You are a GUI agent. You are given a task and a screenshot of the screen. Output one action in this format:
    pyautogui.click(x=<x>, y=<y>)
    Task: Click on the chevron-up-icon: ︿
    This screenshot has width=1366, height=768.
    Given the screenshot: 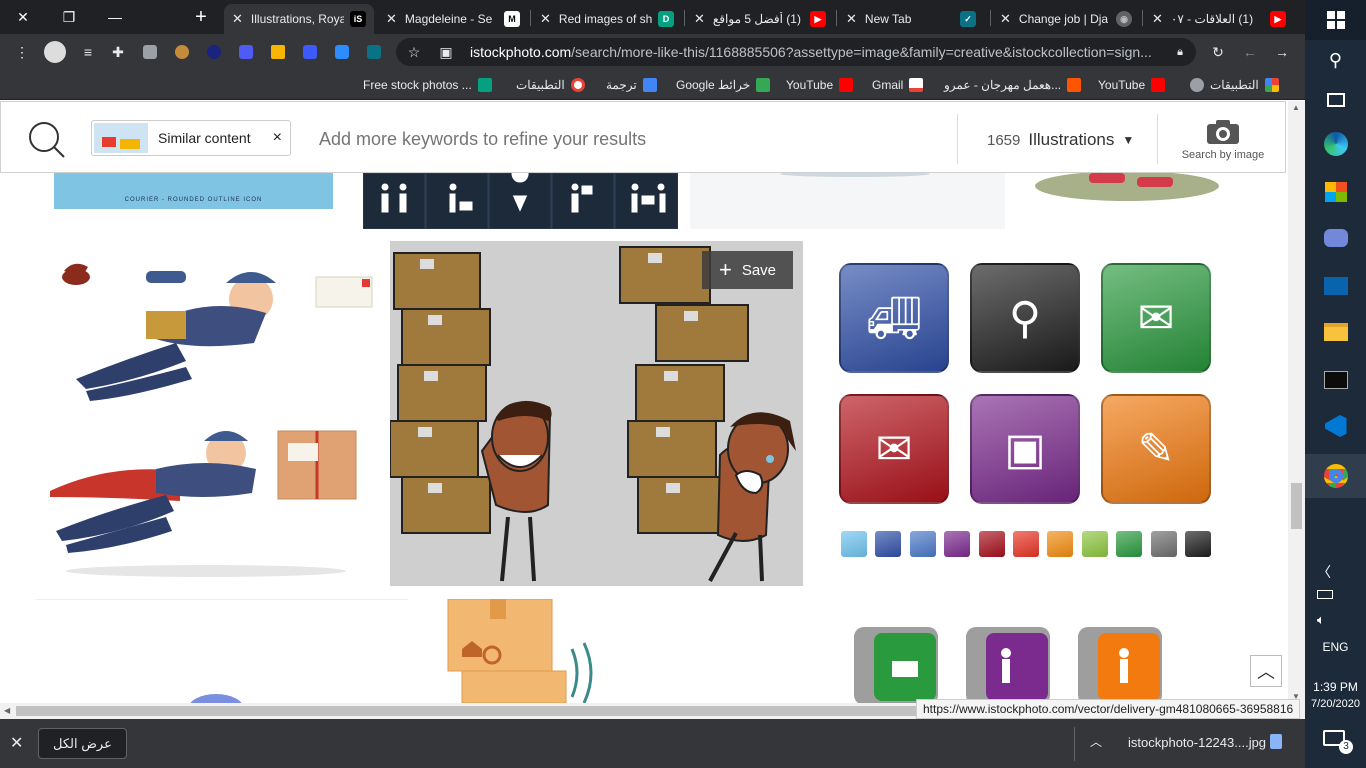 What is the action you would take?
    pyautogui.click(x=1266, y=672)
    